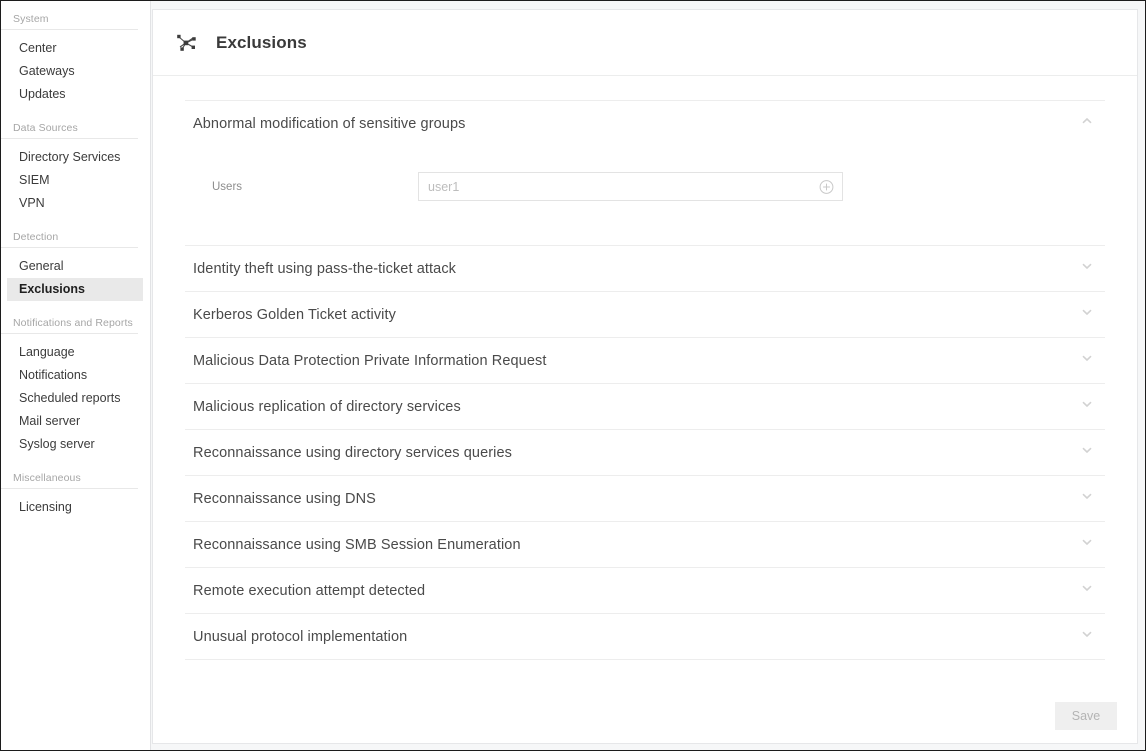 The height and width of the screenshot is (751, 1146). Describe the element at coordinates (75, 180) in the screenshot. I see `sidebar-item-siem: SIEM` at that location.